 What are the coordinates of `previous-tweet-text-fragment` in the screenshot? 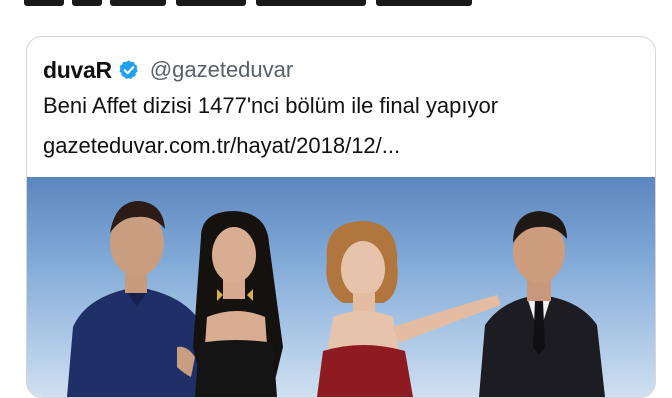 It's located at (336, 6).